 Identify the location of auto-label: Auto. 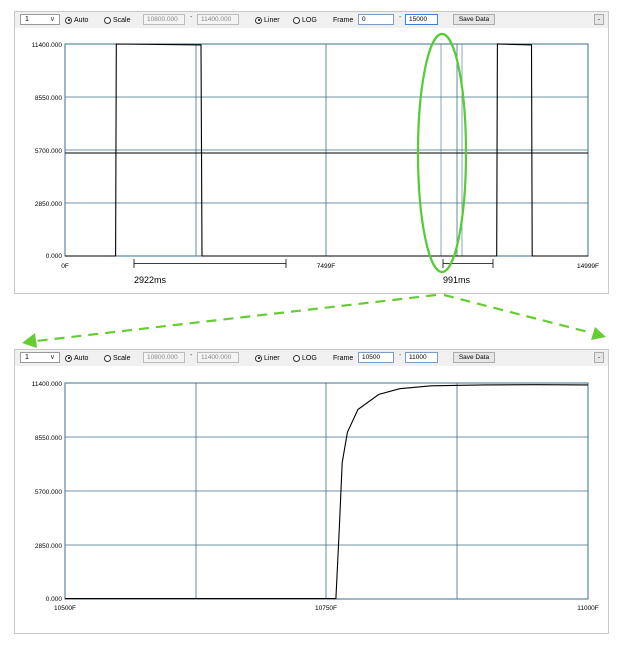
(81, 358).